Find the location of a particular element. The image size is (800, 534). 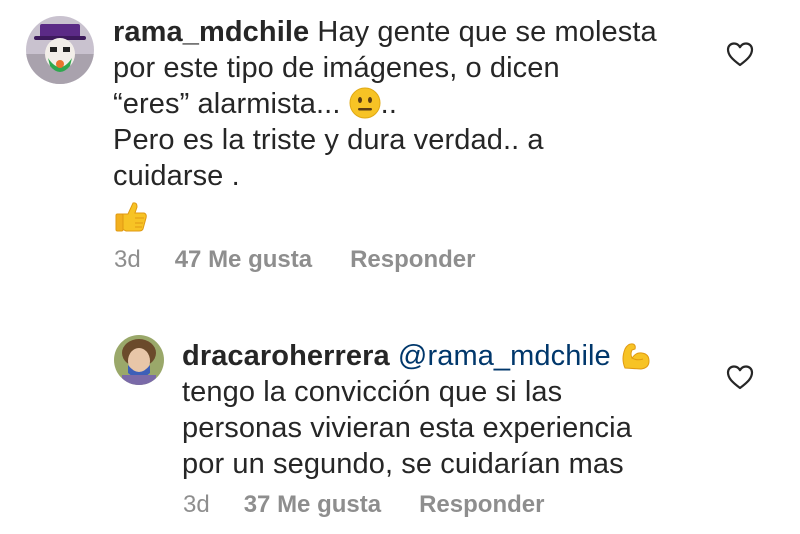

comment-text-line: por un segundo, se cuidarían mas is located at coordinates (403, 464).